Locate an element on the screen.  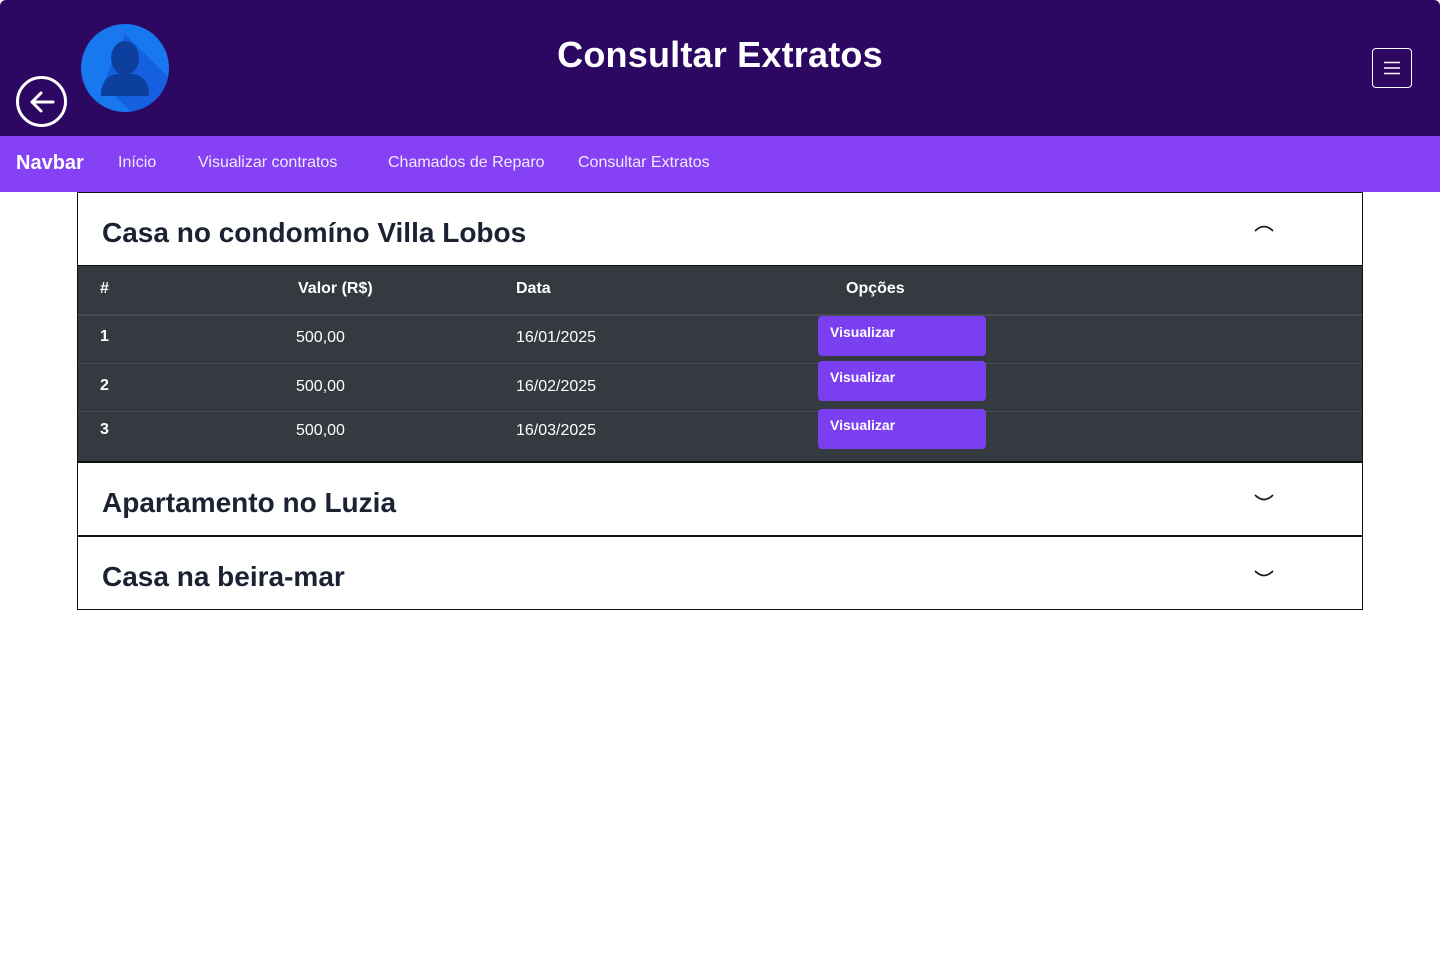
column-header-opcoes: Opções is located at coordinates (875, 288).